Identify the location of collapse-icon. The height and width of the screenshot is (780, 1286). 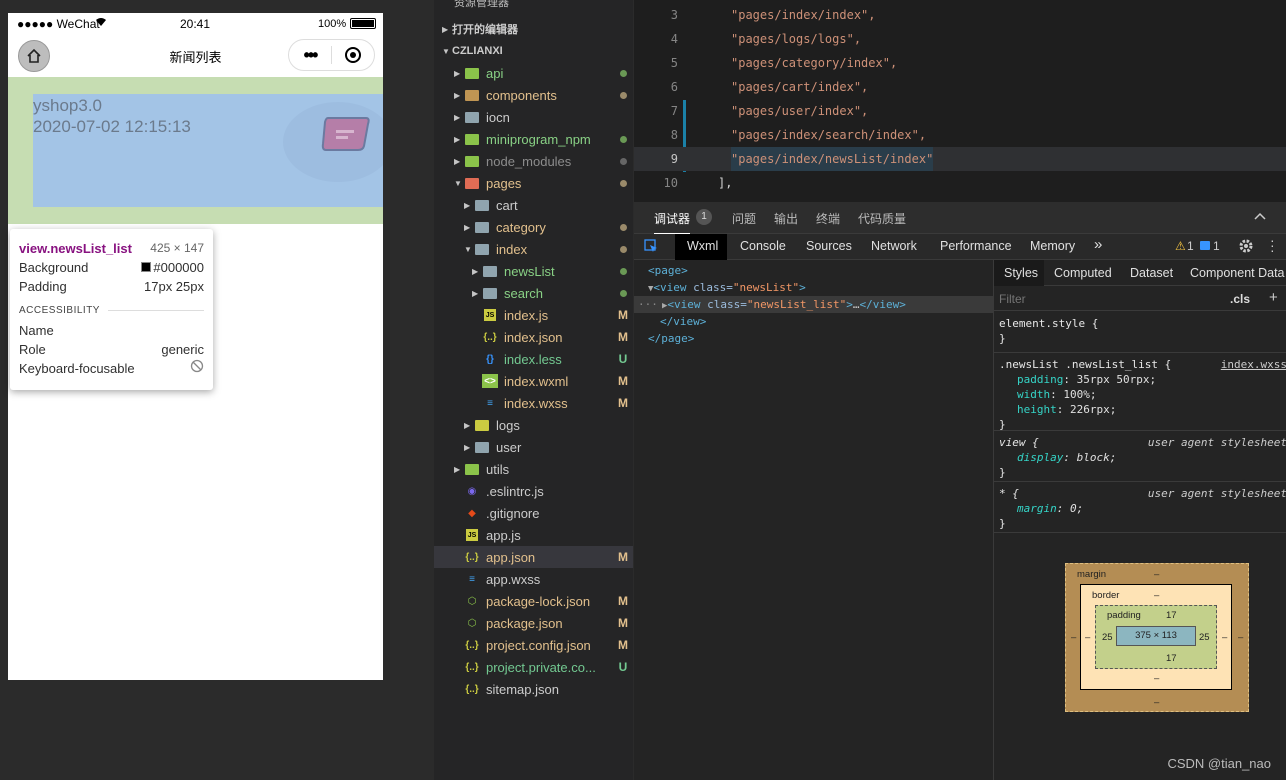
(1260, 217).